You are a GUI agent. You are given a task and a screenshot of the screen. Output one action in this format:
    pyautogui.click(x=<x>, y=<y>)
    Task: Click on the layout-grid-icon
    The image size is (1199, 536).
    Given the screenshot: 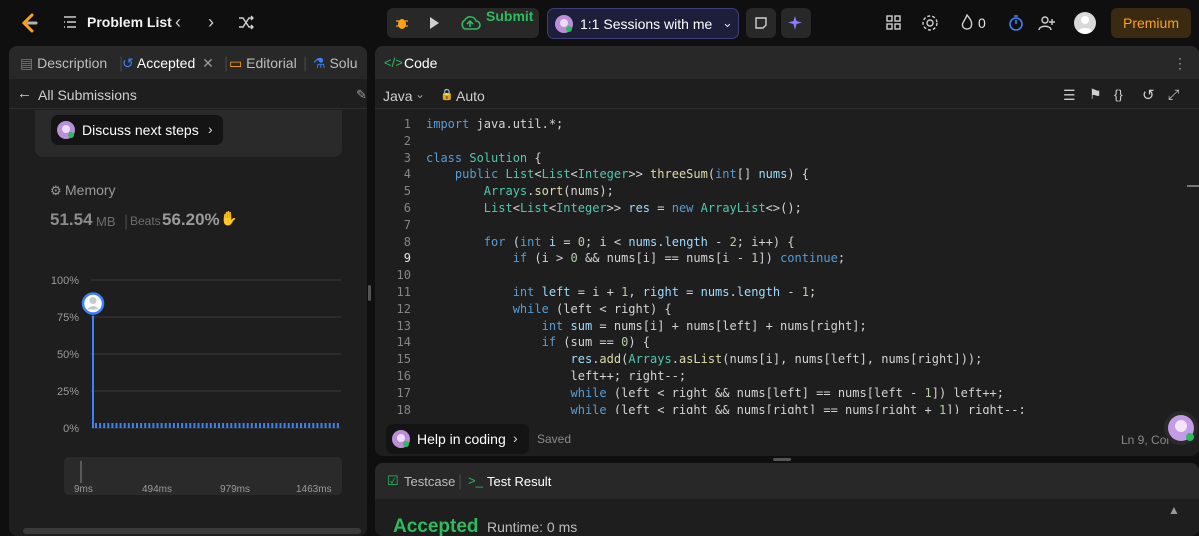 What is the action you would take?
    pyautogui.click(x=894, y=23)
    